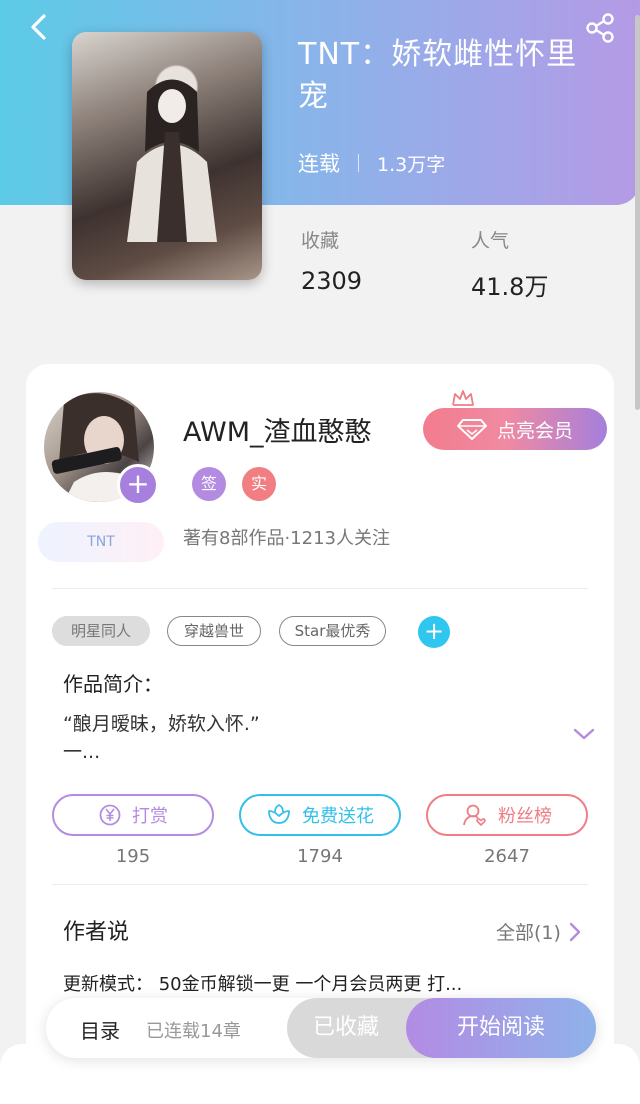  Describe the element at coordinates (96, 932) in the screenshot. I see `author-says-heading: 作者说` at that location.